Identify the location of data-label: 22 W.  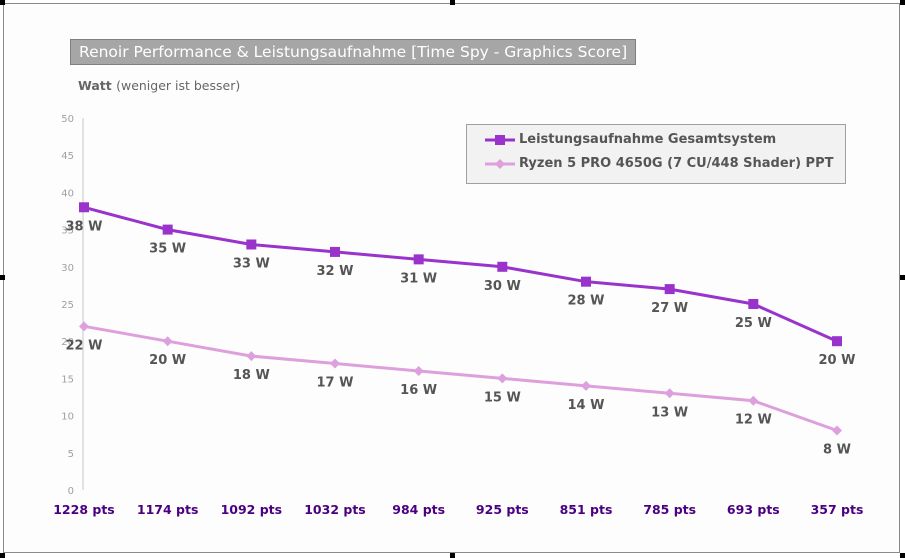
(84, 345).